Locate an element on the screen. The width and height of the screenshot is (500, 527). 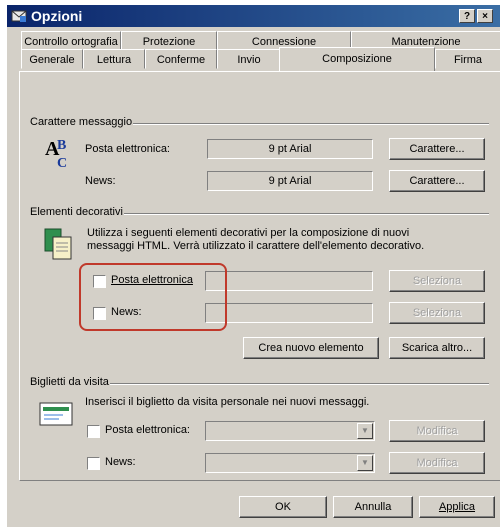
font-email-label: Posta elettronica: is located at coordinates (127, 149).